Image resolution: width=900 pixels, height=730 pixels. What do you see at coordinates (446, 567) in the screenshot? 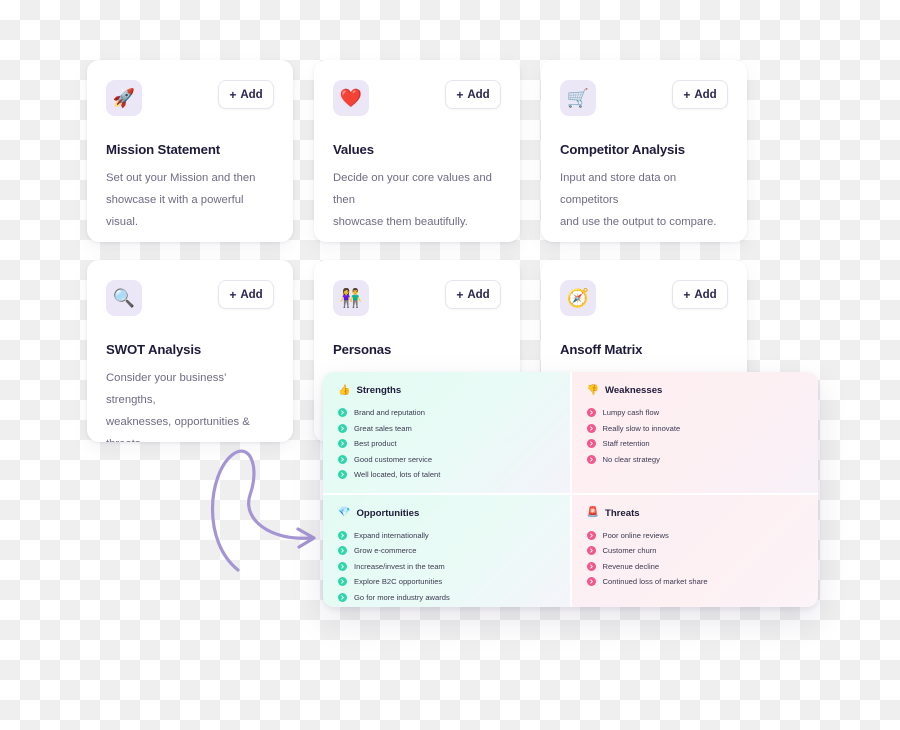
I see `list-item: Increase/invest in the team` at bounding box center [446, 567].